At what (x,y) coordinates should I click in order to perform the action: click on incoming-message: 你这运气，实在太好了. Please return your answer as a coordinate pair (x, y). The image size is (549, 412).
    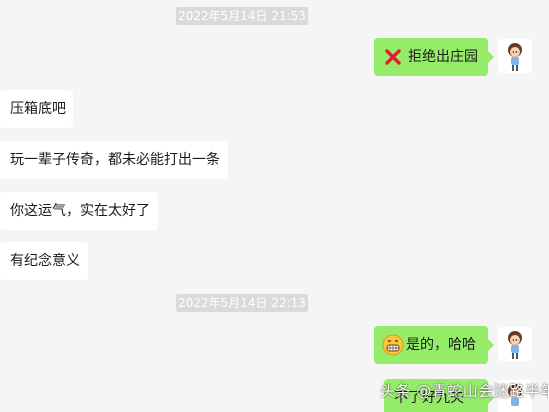
    Looking at the image, I should click on (79, 211).